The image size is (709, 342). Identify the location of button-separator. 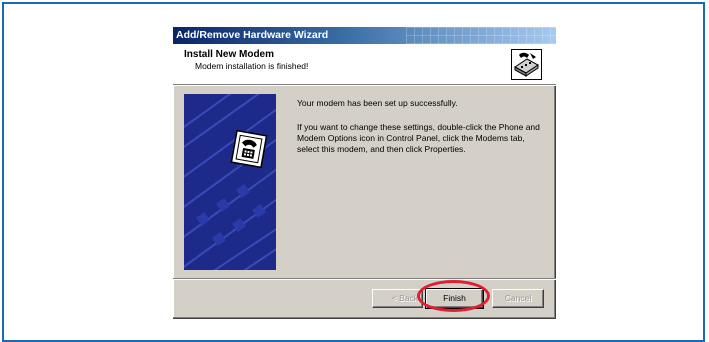
(364, 279).